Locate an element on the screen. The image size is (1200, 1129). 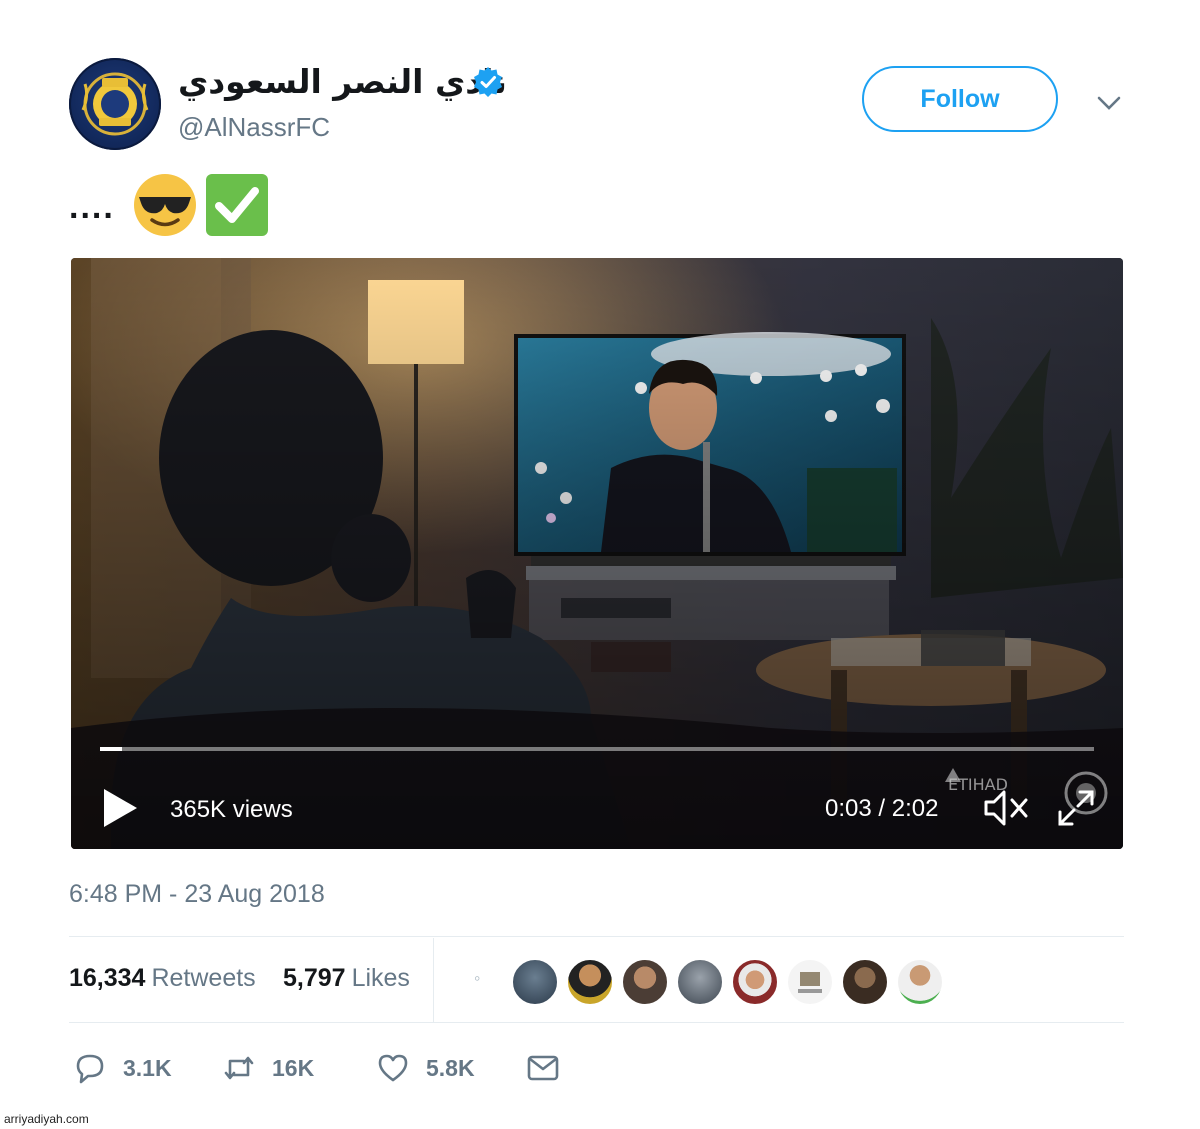
verified-badge-icon is located at coordinates (488, 82).